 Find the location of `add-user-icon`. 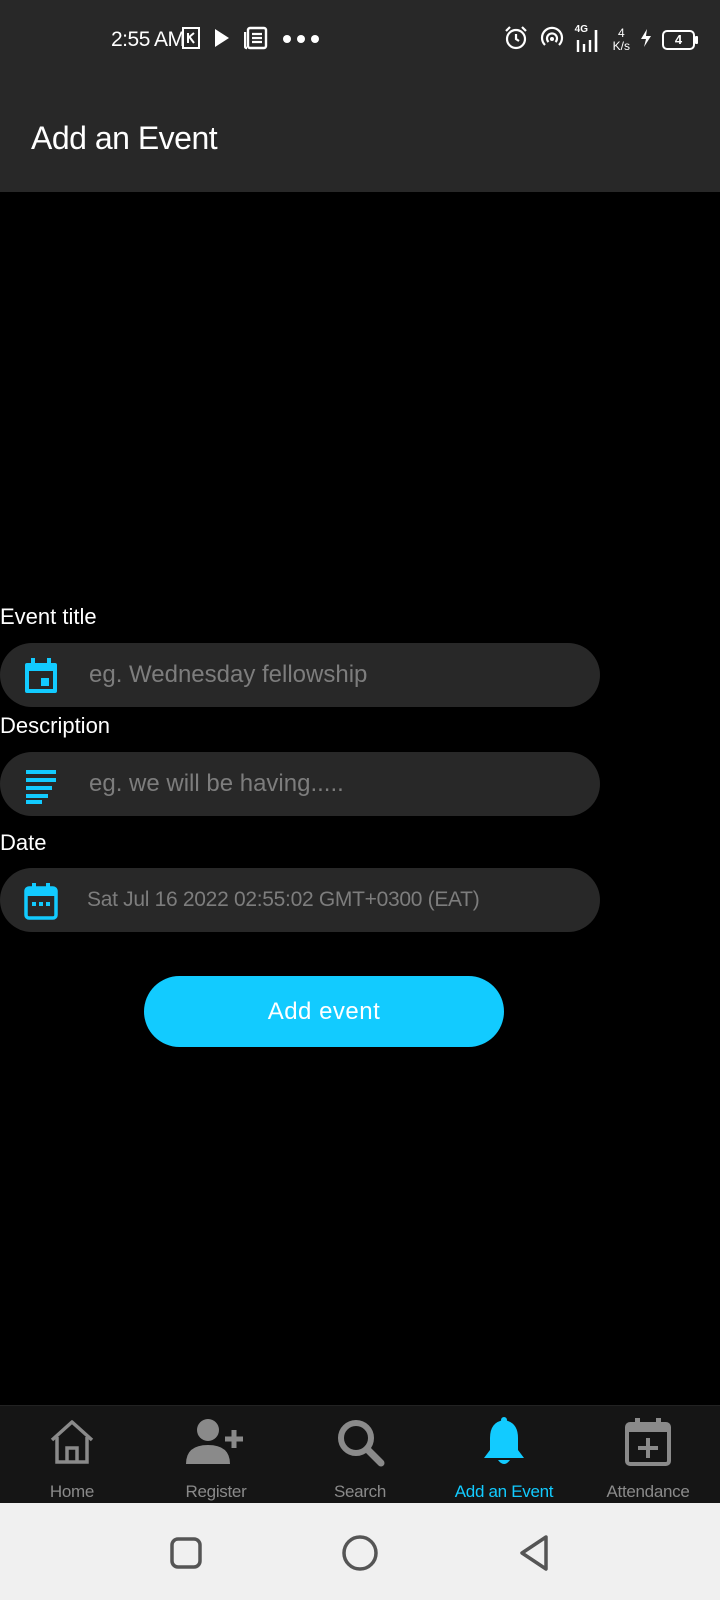

add-user-icon is located at coordinates (214, 1442).